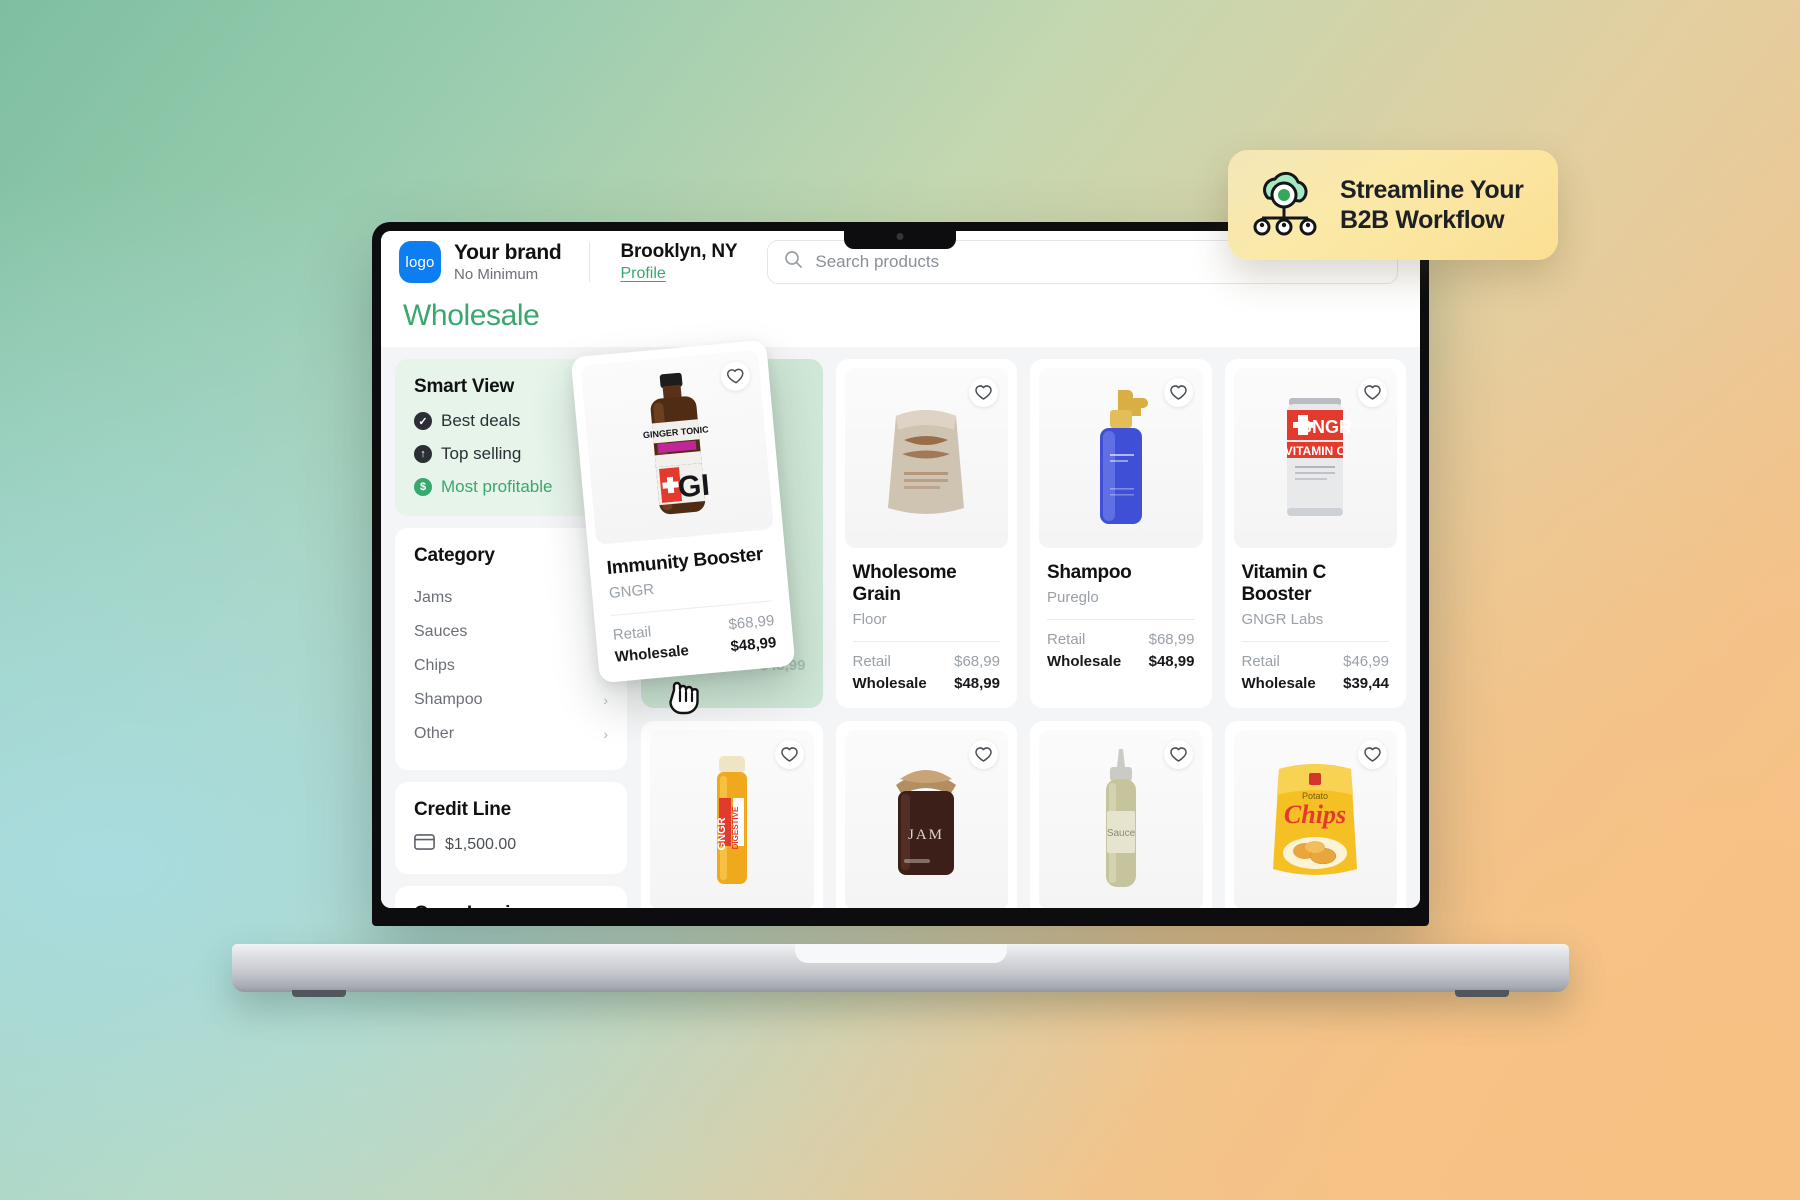 Image resolution: width=1800 pixels, height=1200 pixels. What do you see at coordinates (448, 699) in the screenshot?
I see `category-label: Shampoo` at bounding box center [448, 699].